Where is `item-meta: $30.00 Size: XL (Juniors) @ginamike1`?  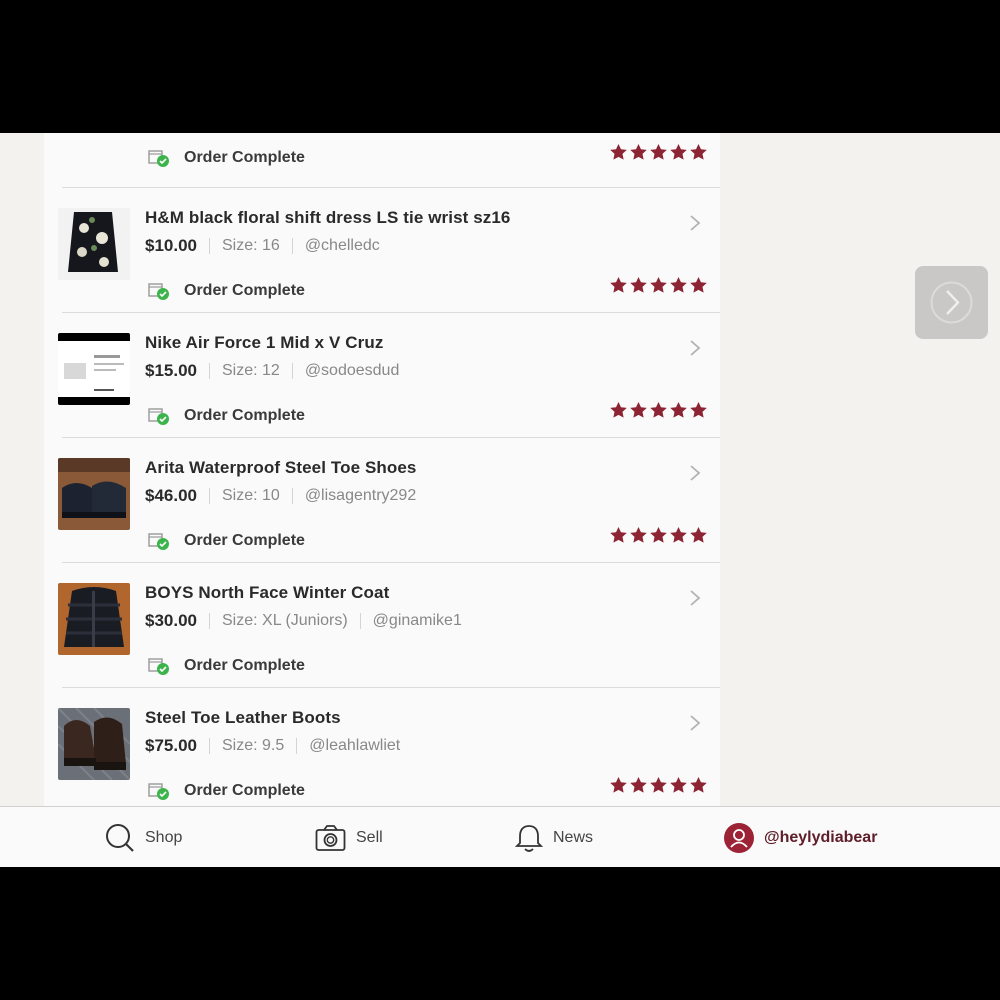 item-meta: $30.00 Size: XL (Juniors) @ginamike1 is located at coordinates (303, 621).